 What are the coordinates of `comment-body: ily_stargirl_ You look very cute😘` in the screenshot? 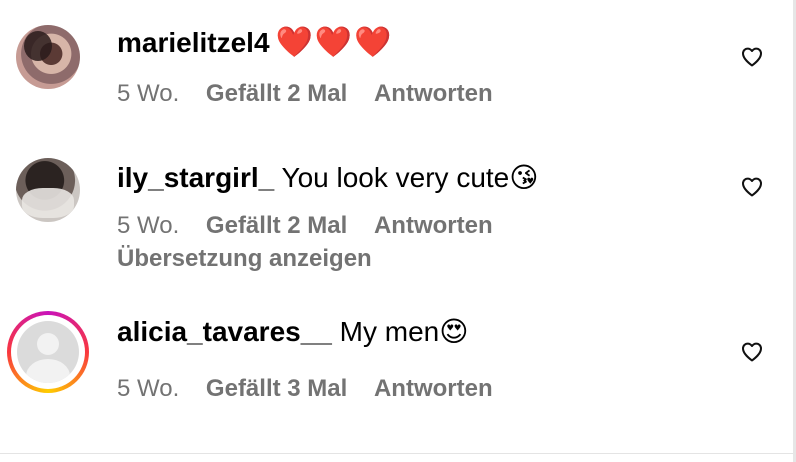 It's located at (327, 178).